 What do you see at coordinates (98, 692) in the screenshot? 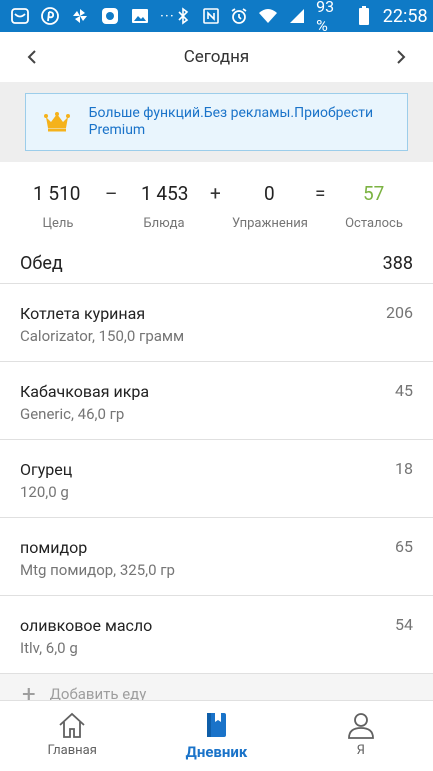
I see `add-food-label: Добавить еду` at bounding box center [98, 692].